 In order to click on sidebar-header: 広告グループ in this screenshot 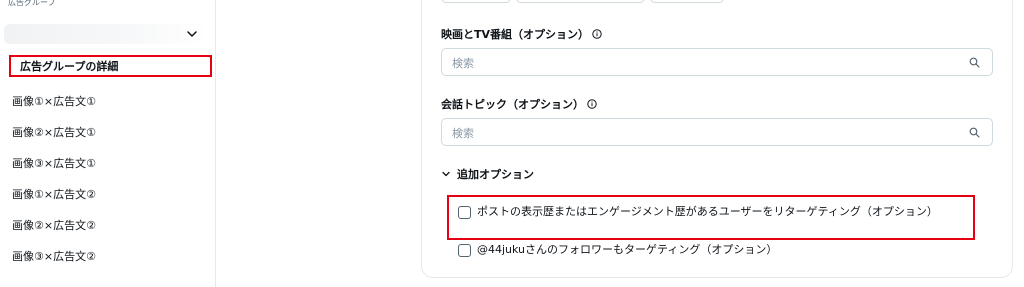, I will do `click(32, 3)`.